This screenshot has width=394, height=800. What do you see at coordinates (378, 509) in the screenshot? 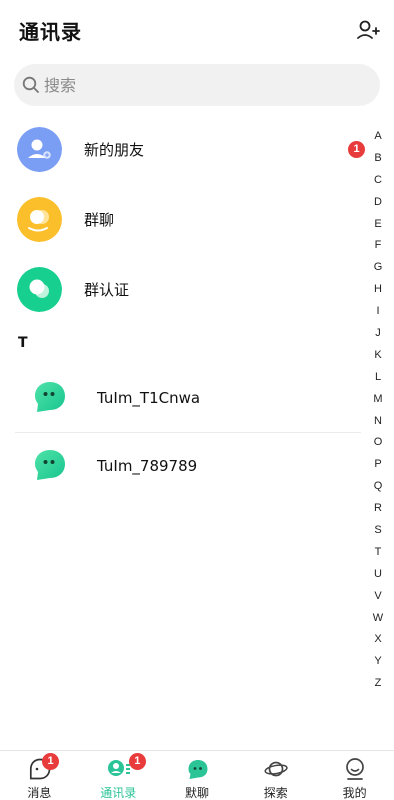
I see `index-letter-r: R` at bounding box center [378, 509].